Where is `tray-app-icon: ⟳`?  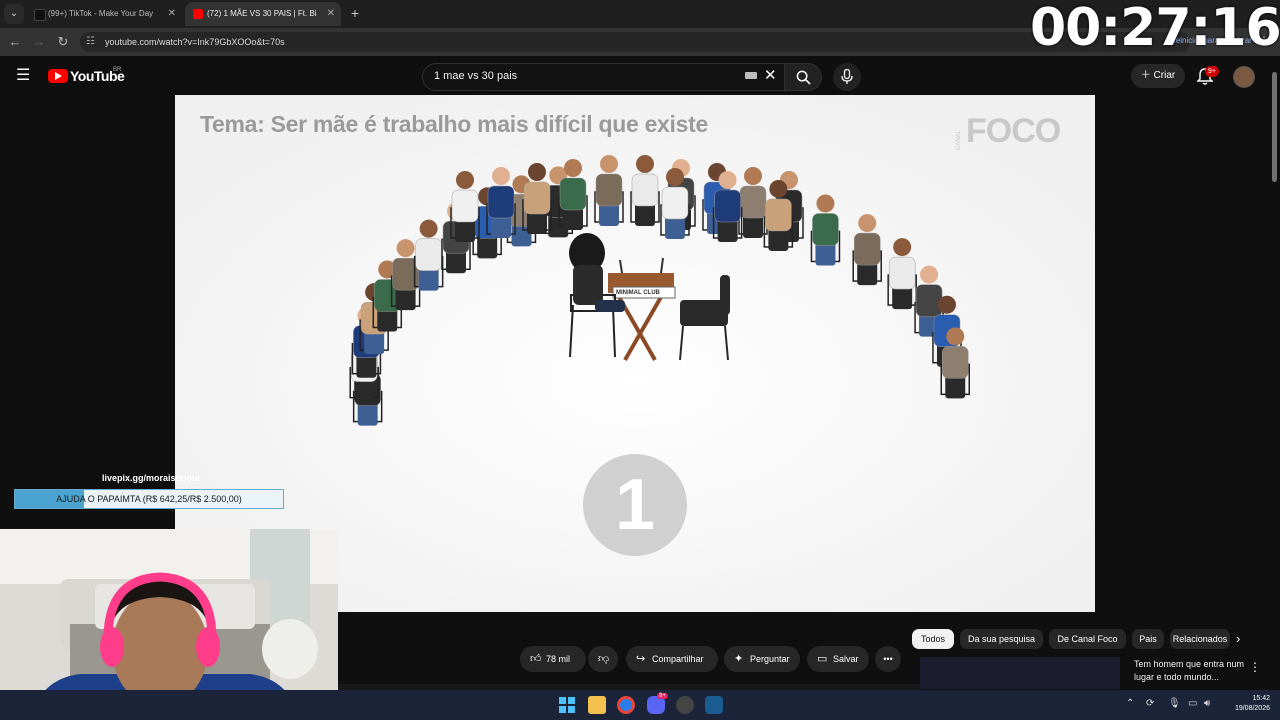 tray-app-icon: ⟳ is located at coordinates (1150, 703).